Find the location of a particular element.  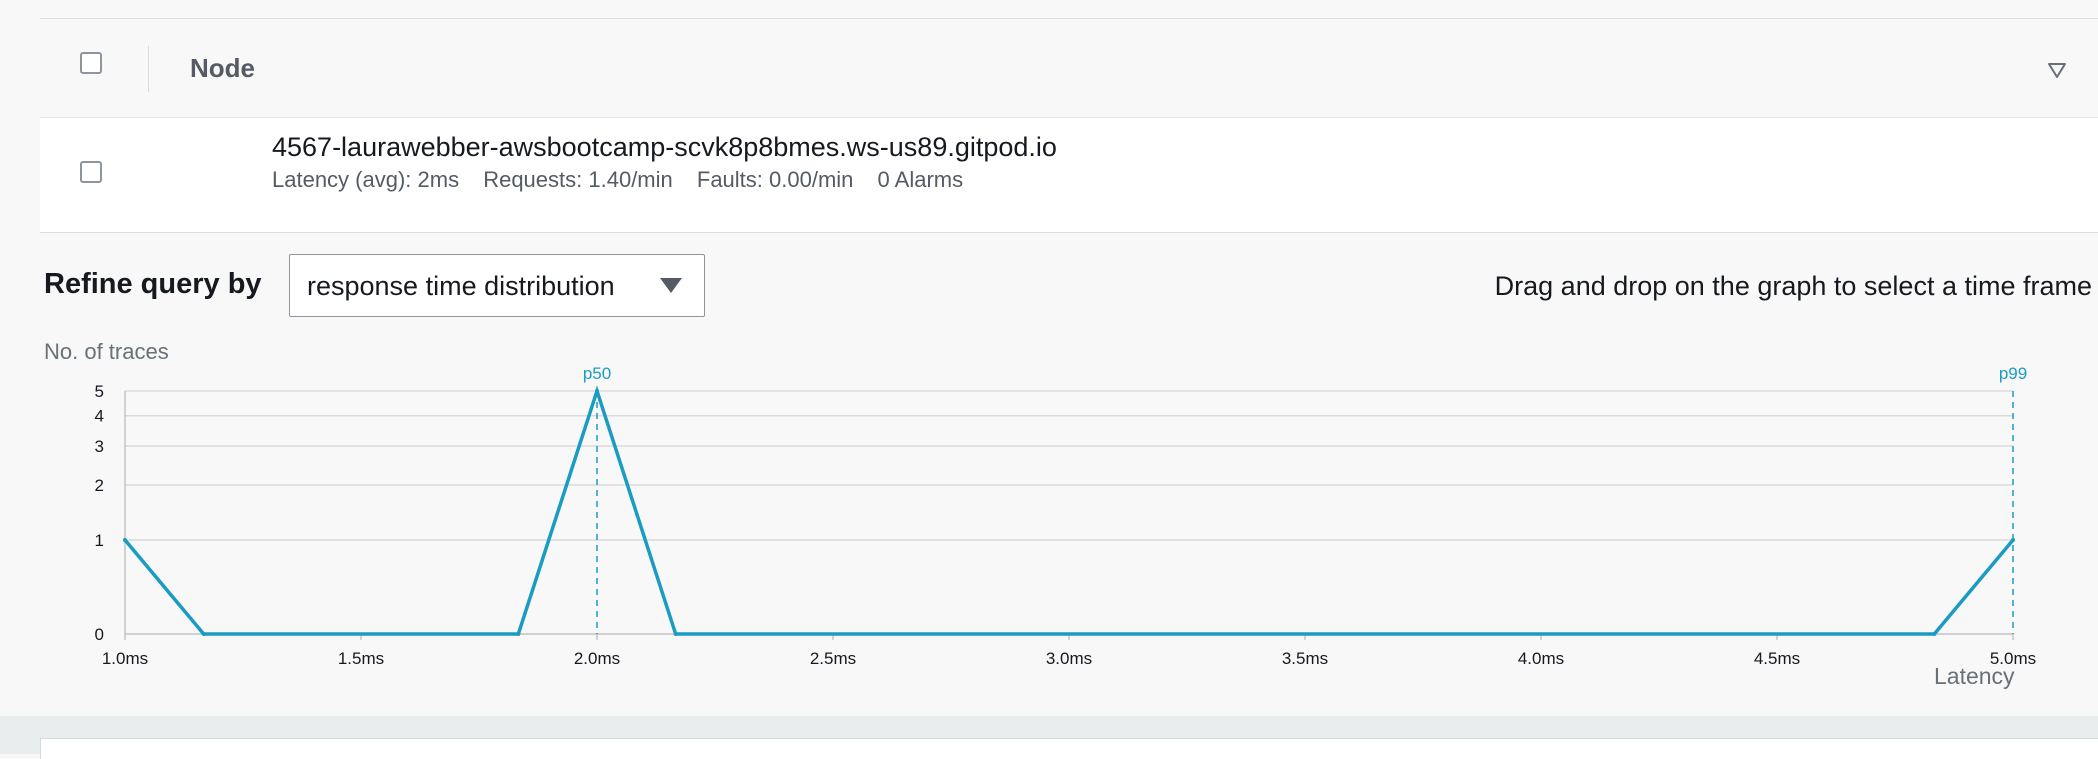

x-tick-label: 4.0ms is located at coordinates (1541, 658).